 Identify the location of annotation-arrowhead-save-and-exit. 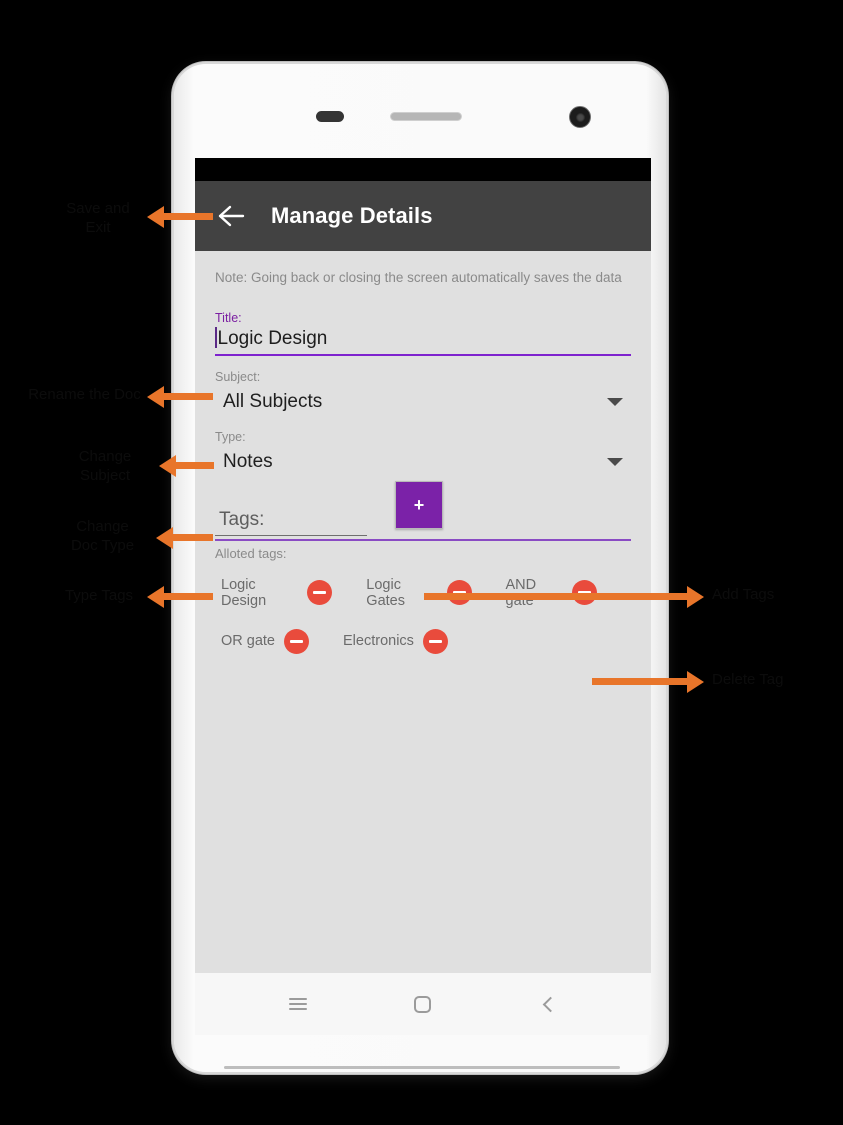
(155, 217).